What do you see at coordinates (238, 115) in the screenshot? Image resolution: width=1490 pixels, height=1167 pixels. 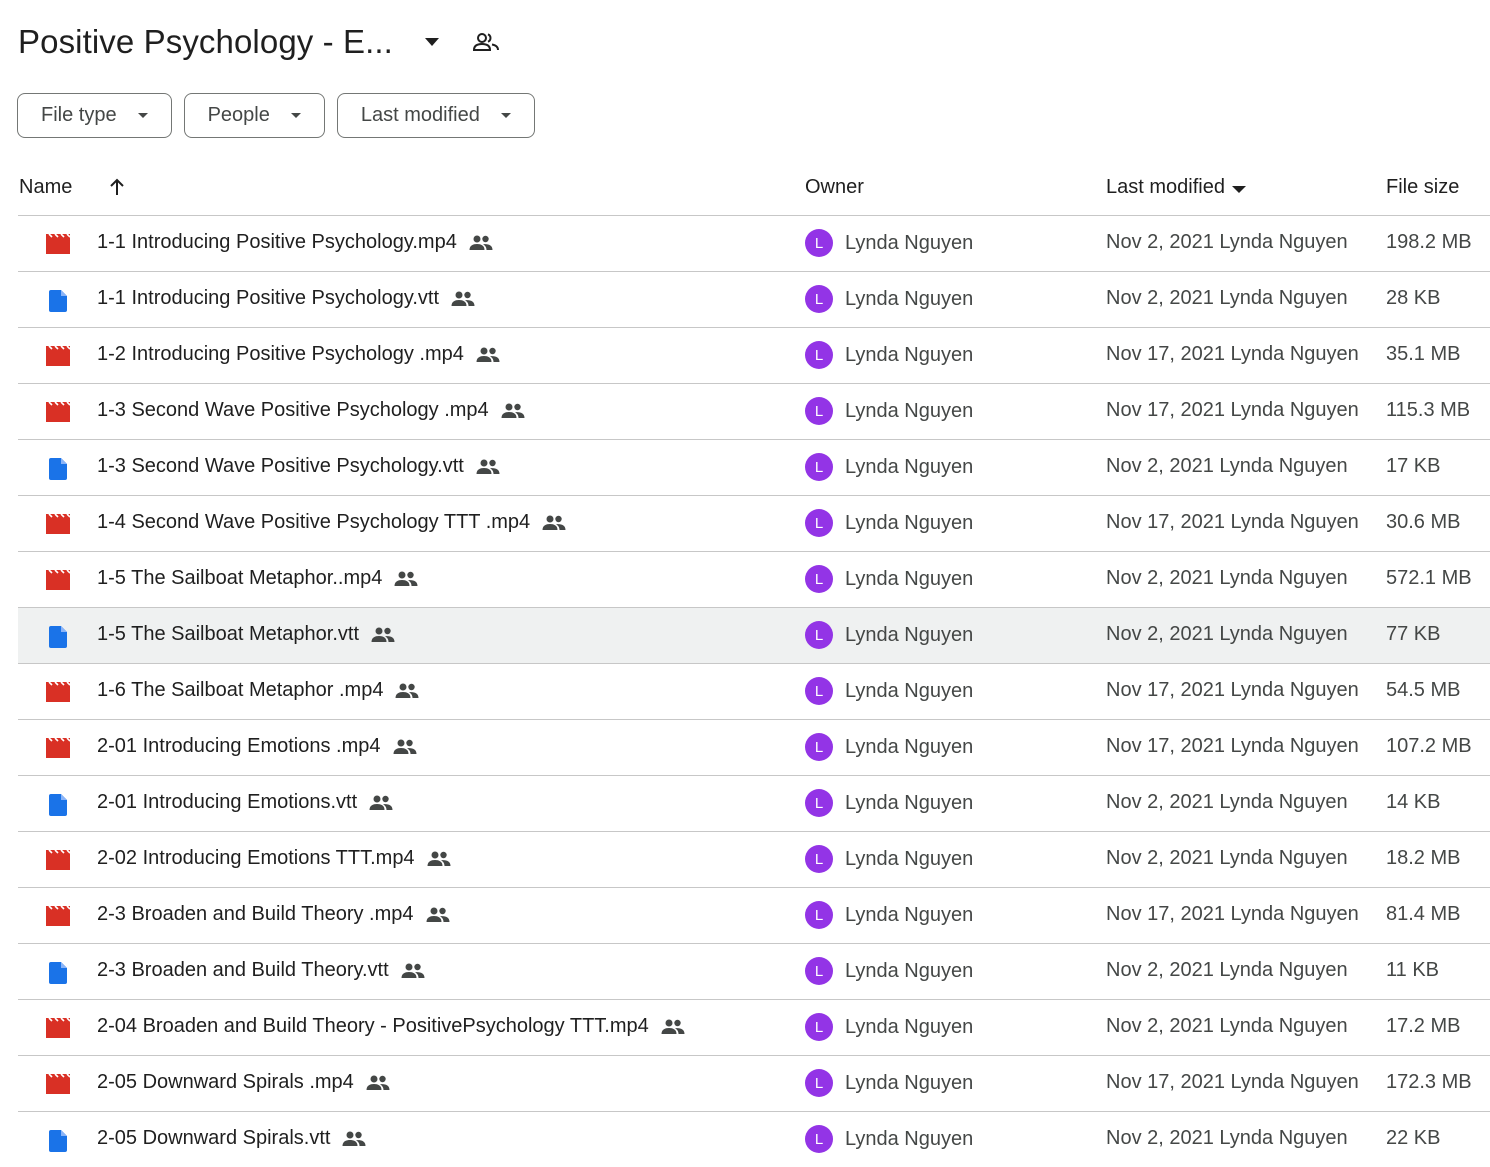 I see `chip-label: People` at bounding box center [238, 115].